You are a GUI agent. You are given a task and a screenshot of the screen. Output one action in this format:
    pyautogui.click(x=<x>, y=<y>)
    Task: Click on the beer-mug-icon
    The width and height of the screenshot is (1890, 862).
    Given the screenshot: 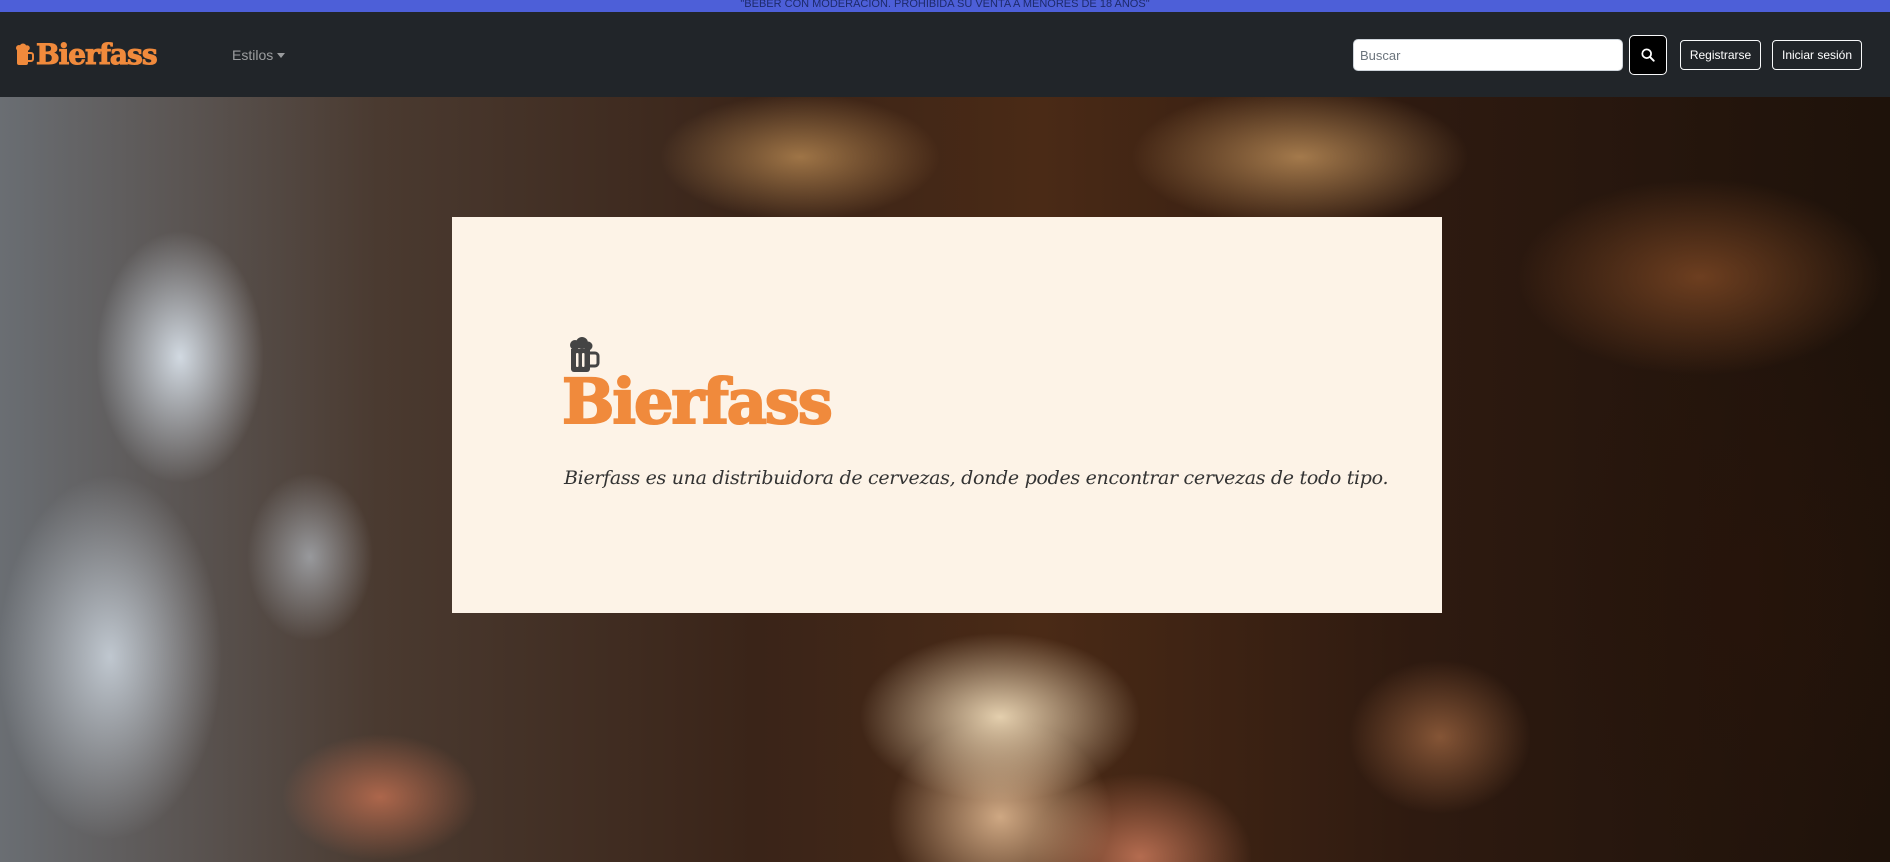 What is the action you would take?
    pyautogui.click(x=25, y=54)
    